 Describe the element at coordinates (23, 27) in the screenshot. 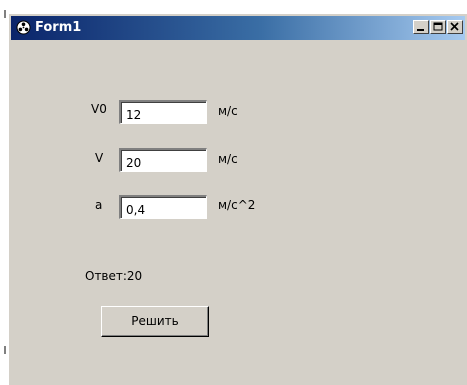

I see `app-icon` at that location.